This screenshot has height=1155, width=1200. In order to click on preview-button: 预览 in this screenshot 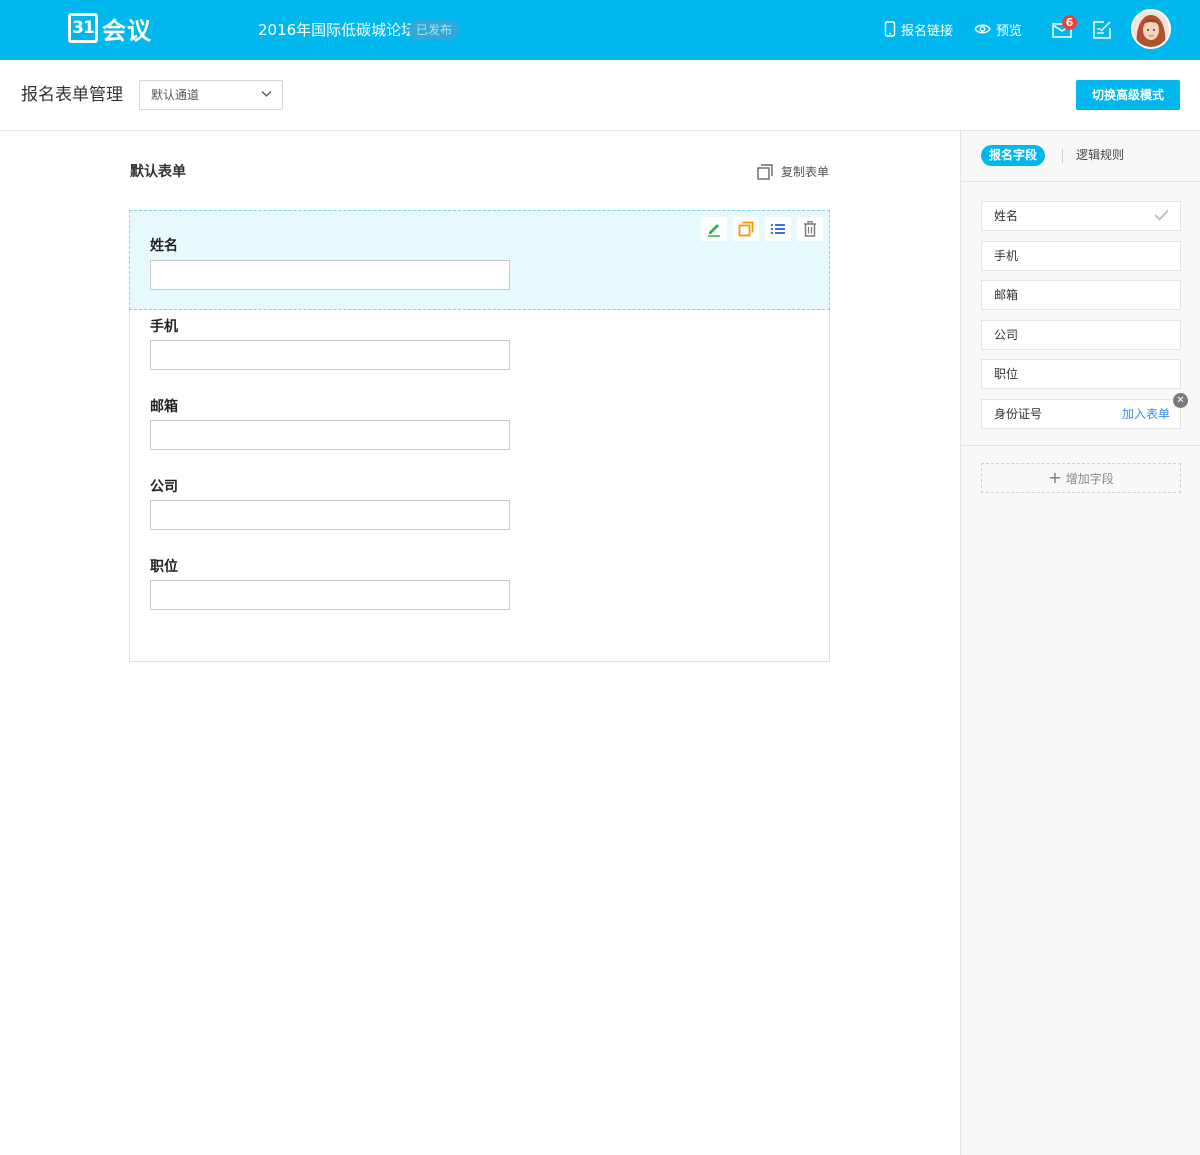, I will do `click(998, 29)`.